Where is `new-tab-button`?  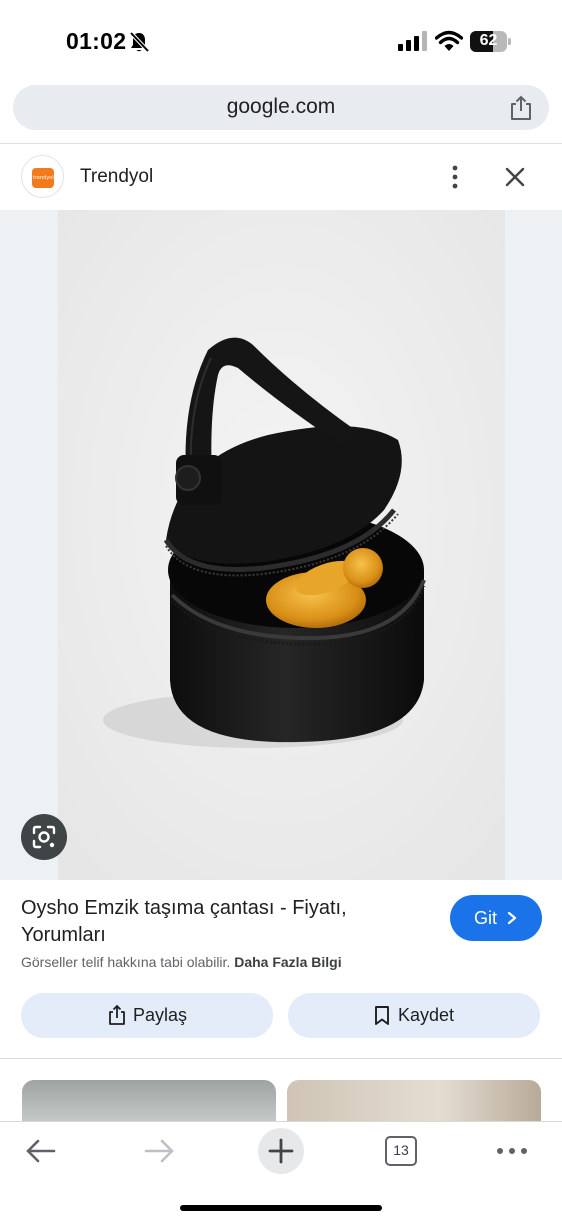
new-tab-button is located at coordinates (281, 1151).